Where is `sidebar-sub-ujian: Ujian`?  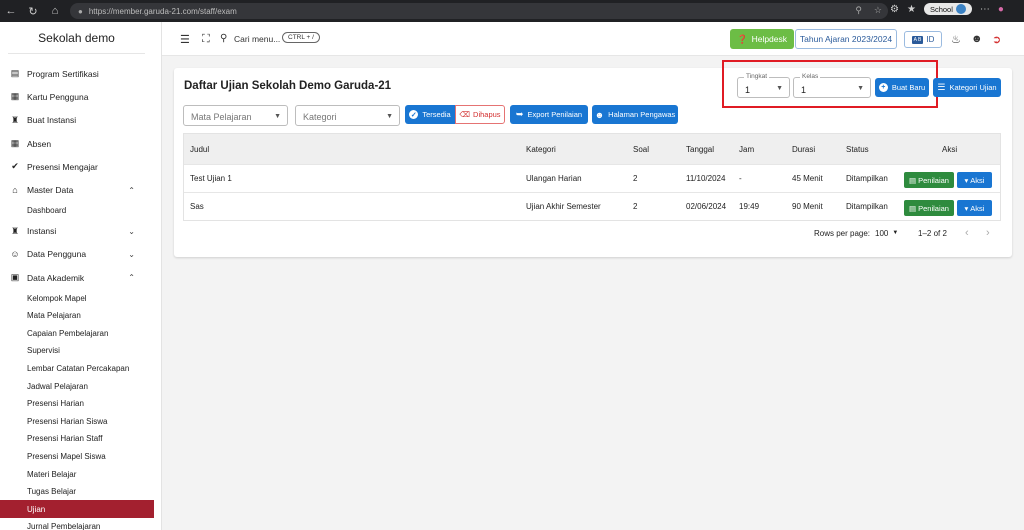 sidebar-sub-ujian: Ujian is located at coordinates (77, 509).